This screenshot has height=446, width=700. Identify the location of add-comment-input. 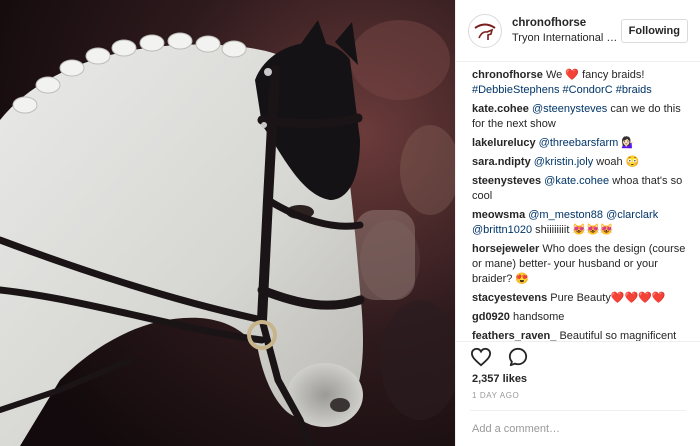
(579, 428).